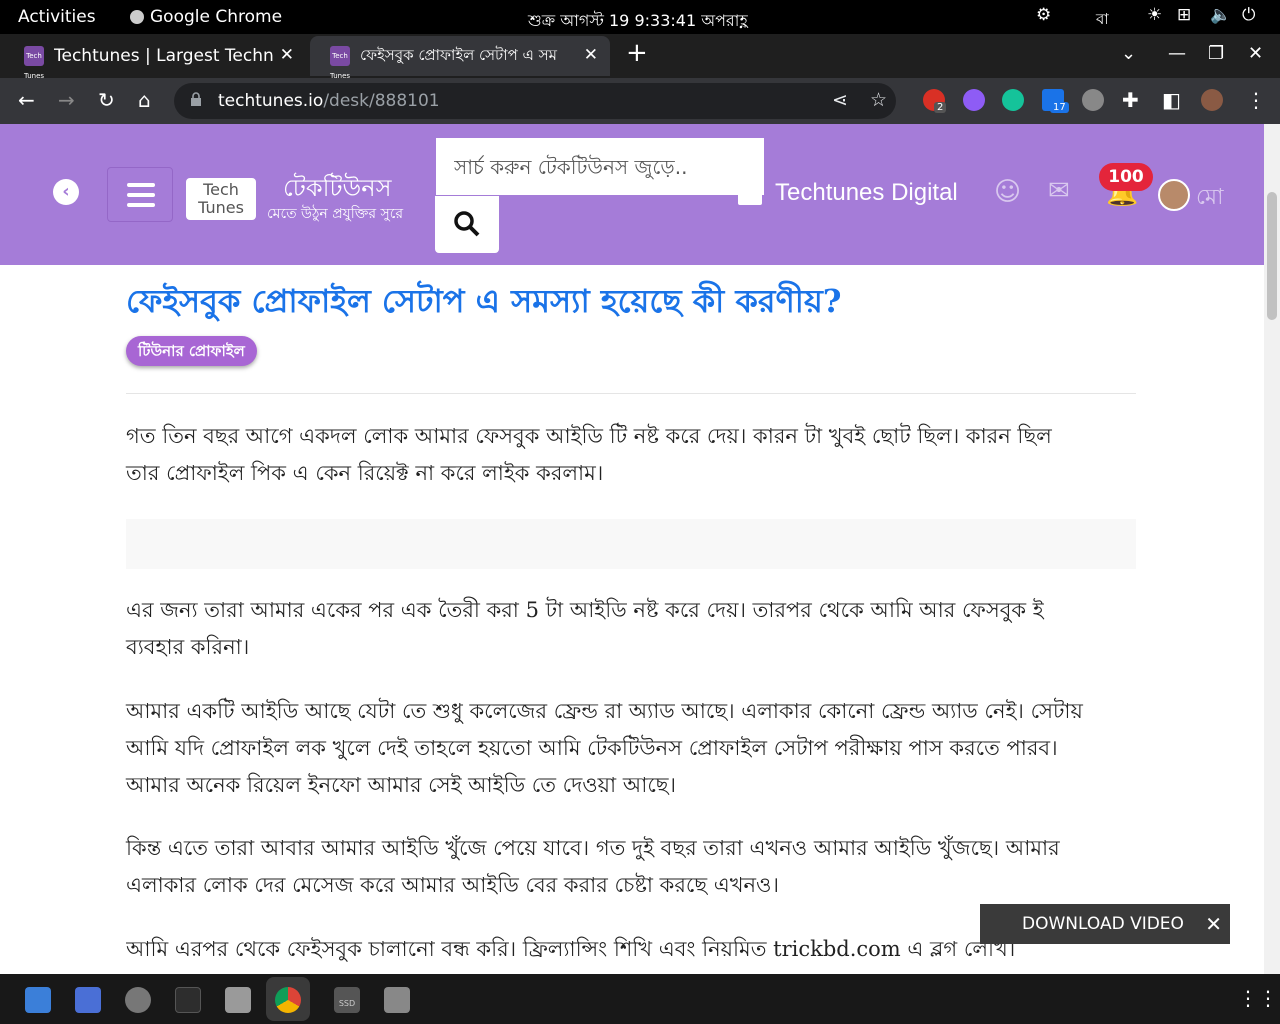 Image resolution: width=1280 pixels, height=1024 pixels. I want to click on side-panel-icon: ◧, so click(1171, 100).